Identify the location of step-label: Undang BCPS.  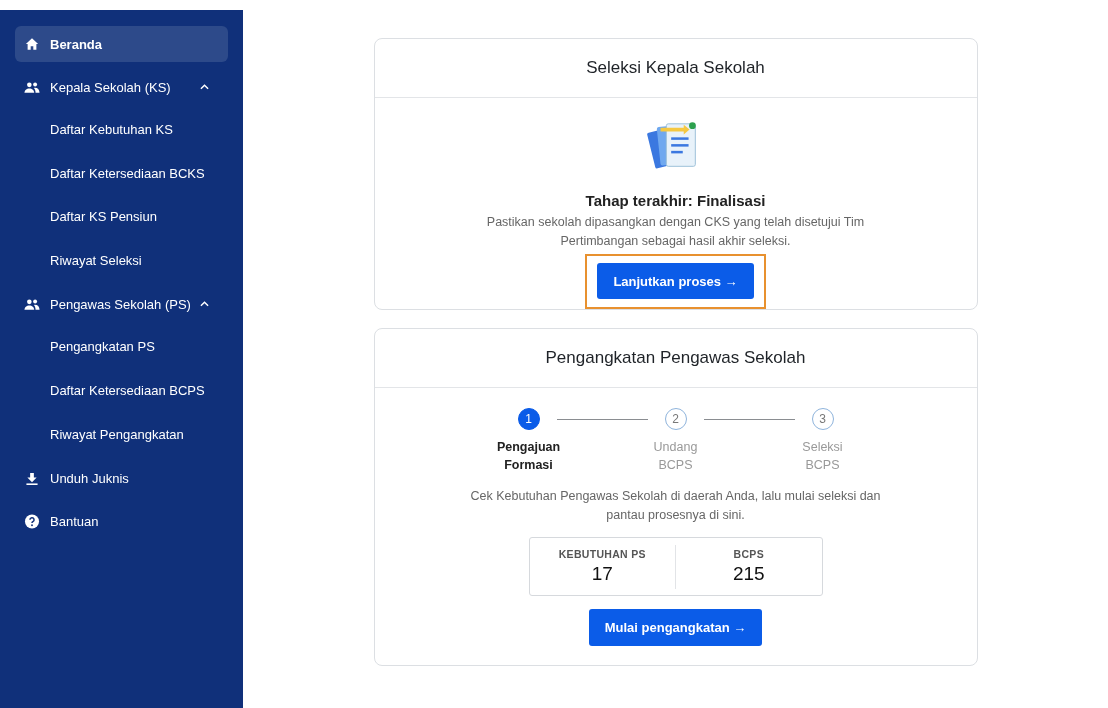
(675, 456).